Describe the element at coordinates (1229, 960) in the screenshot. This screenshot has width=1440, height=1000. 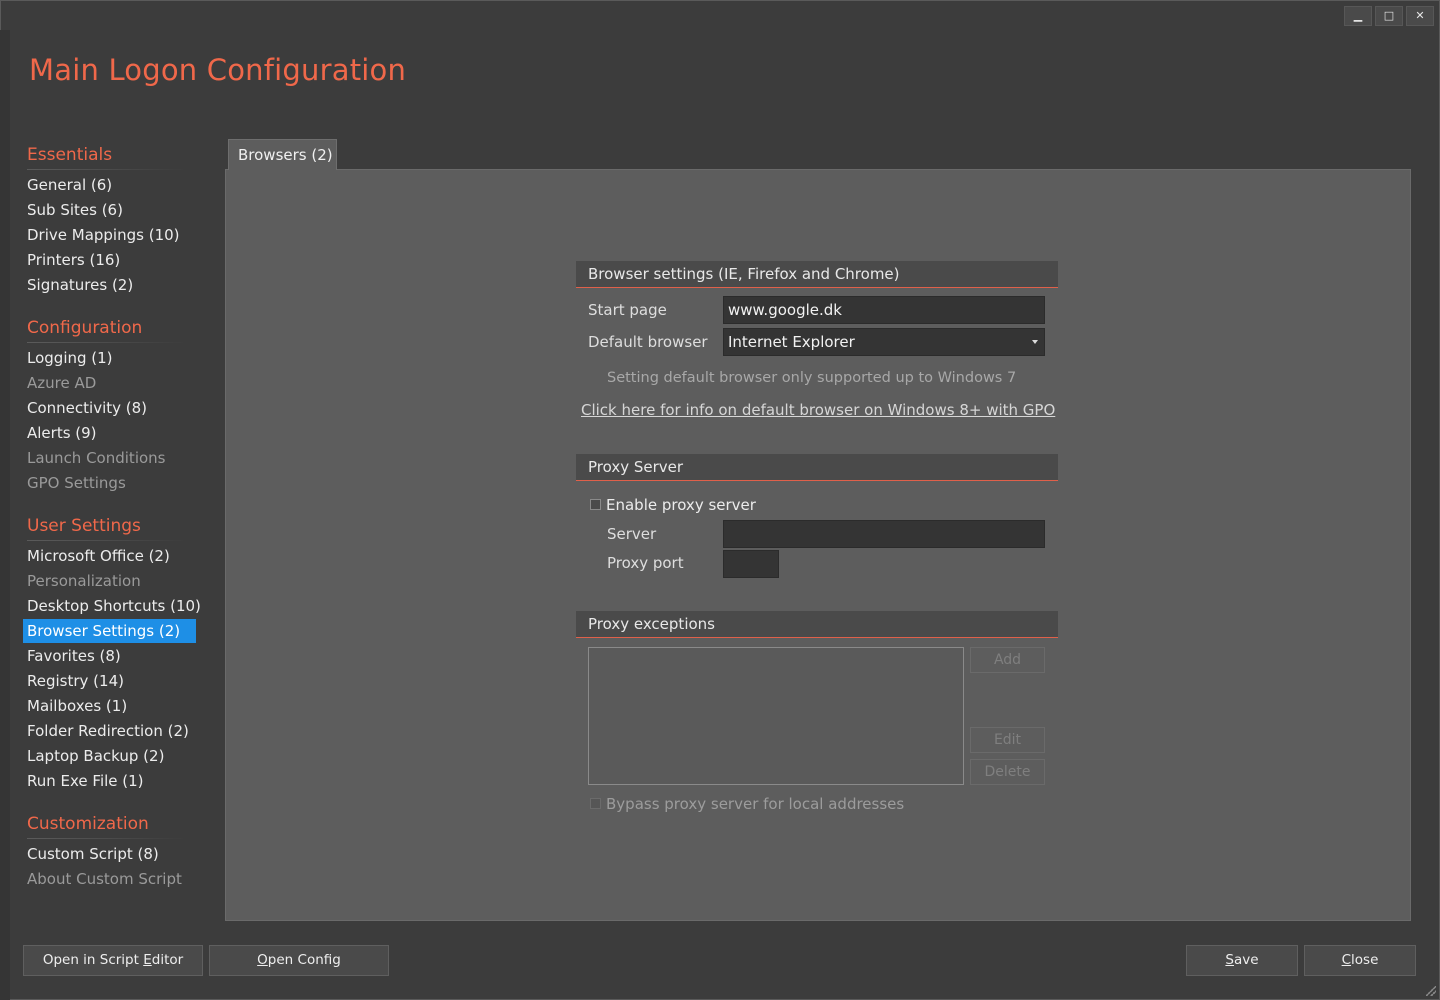
I see `accelerator-key: S` at that location.